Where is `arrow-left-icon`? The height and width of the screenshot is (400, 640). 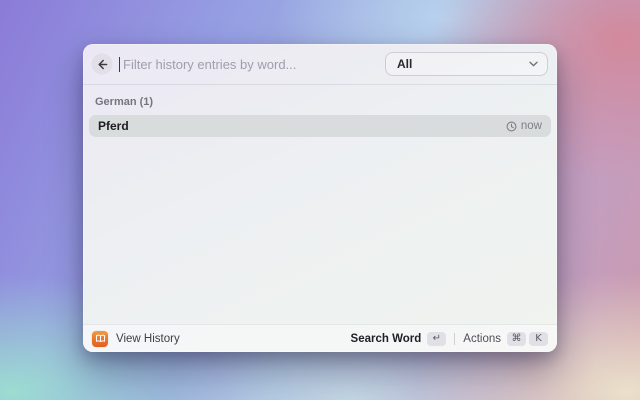 arrow-left-icon is located at coordinates (102, 64).